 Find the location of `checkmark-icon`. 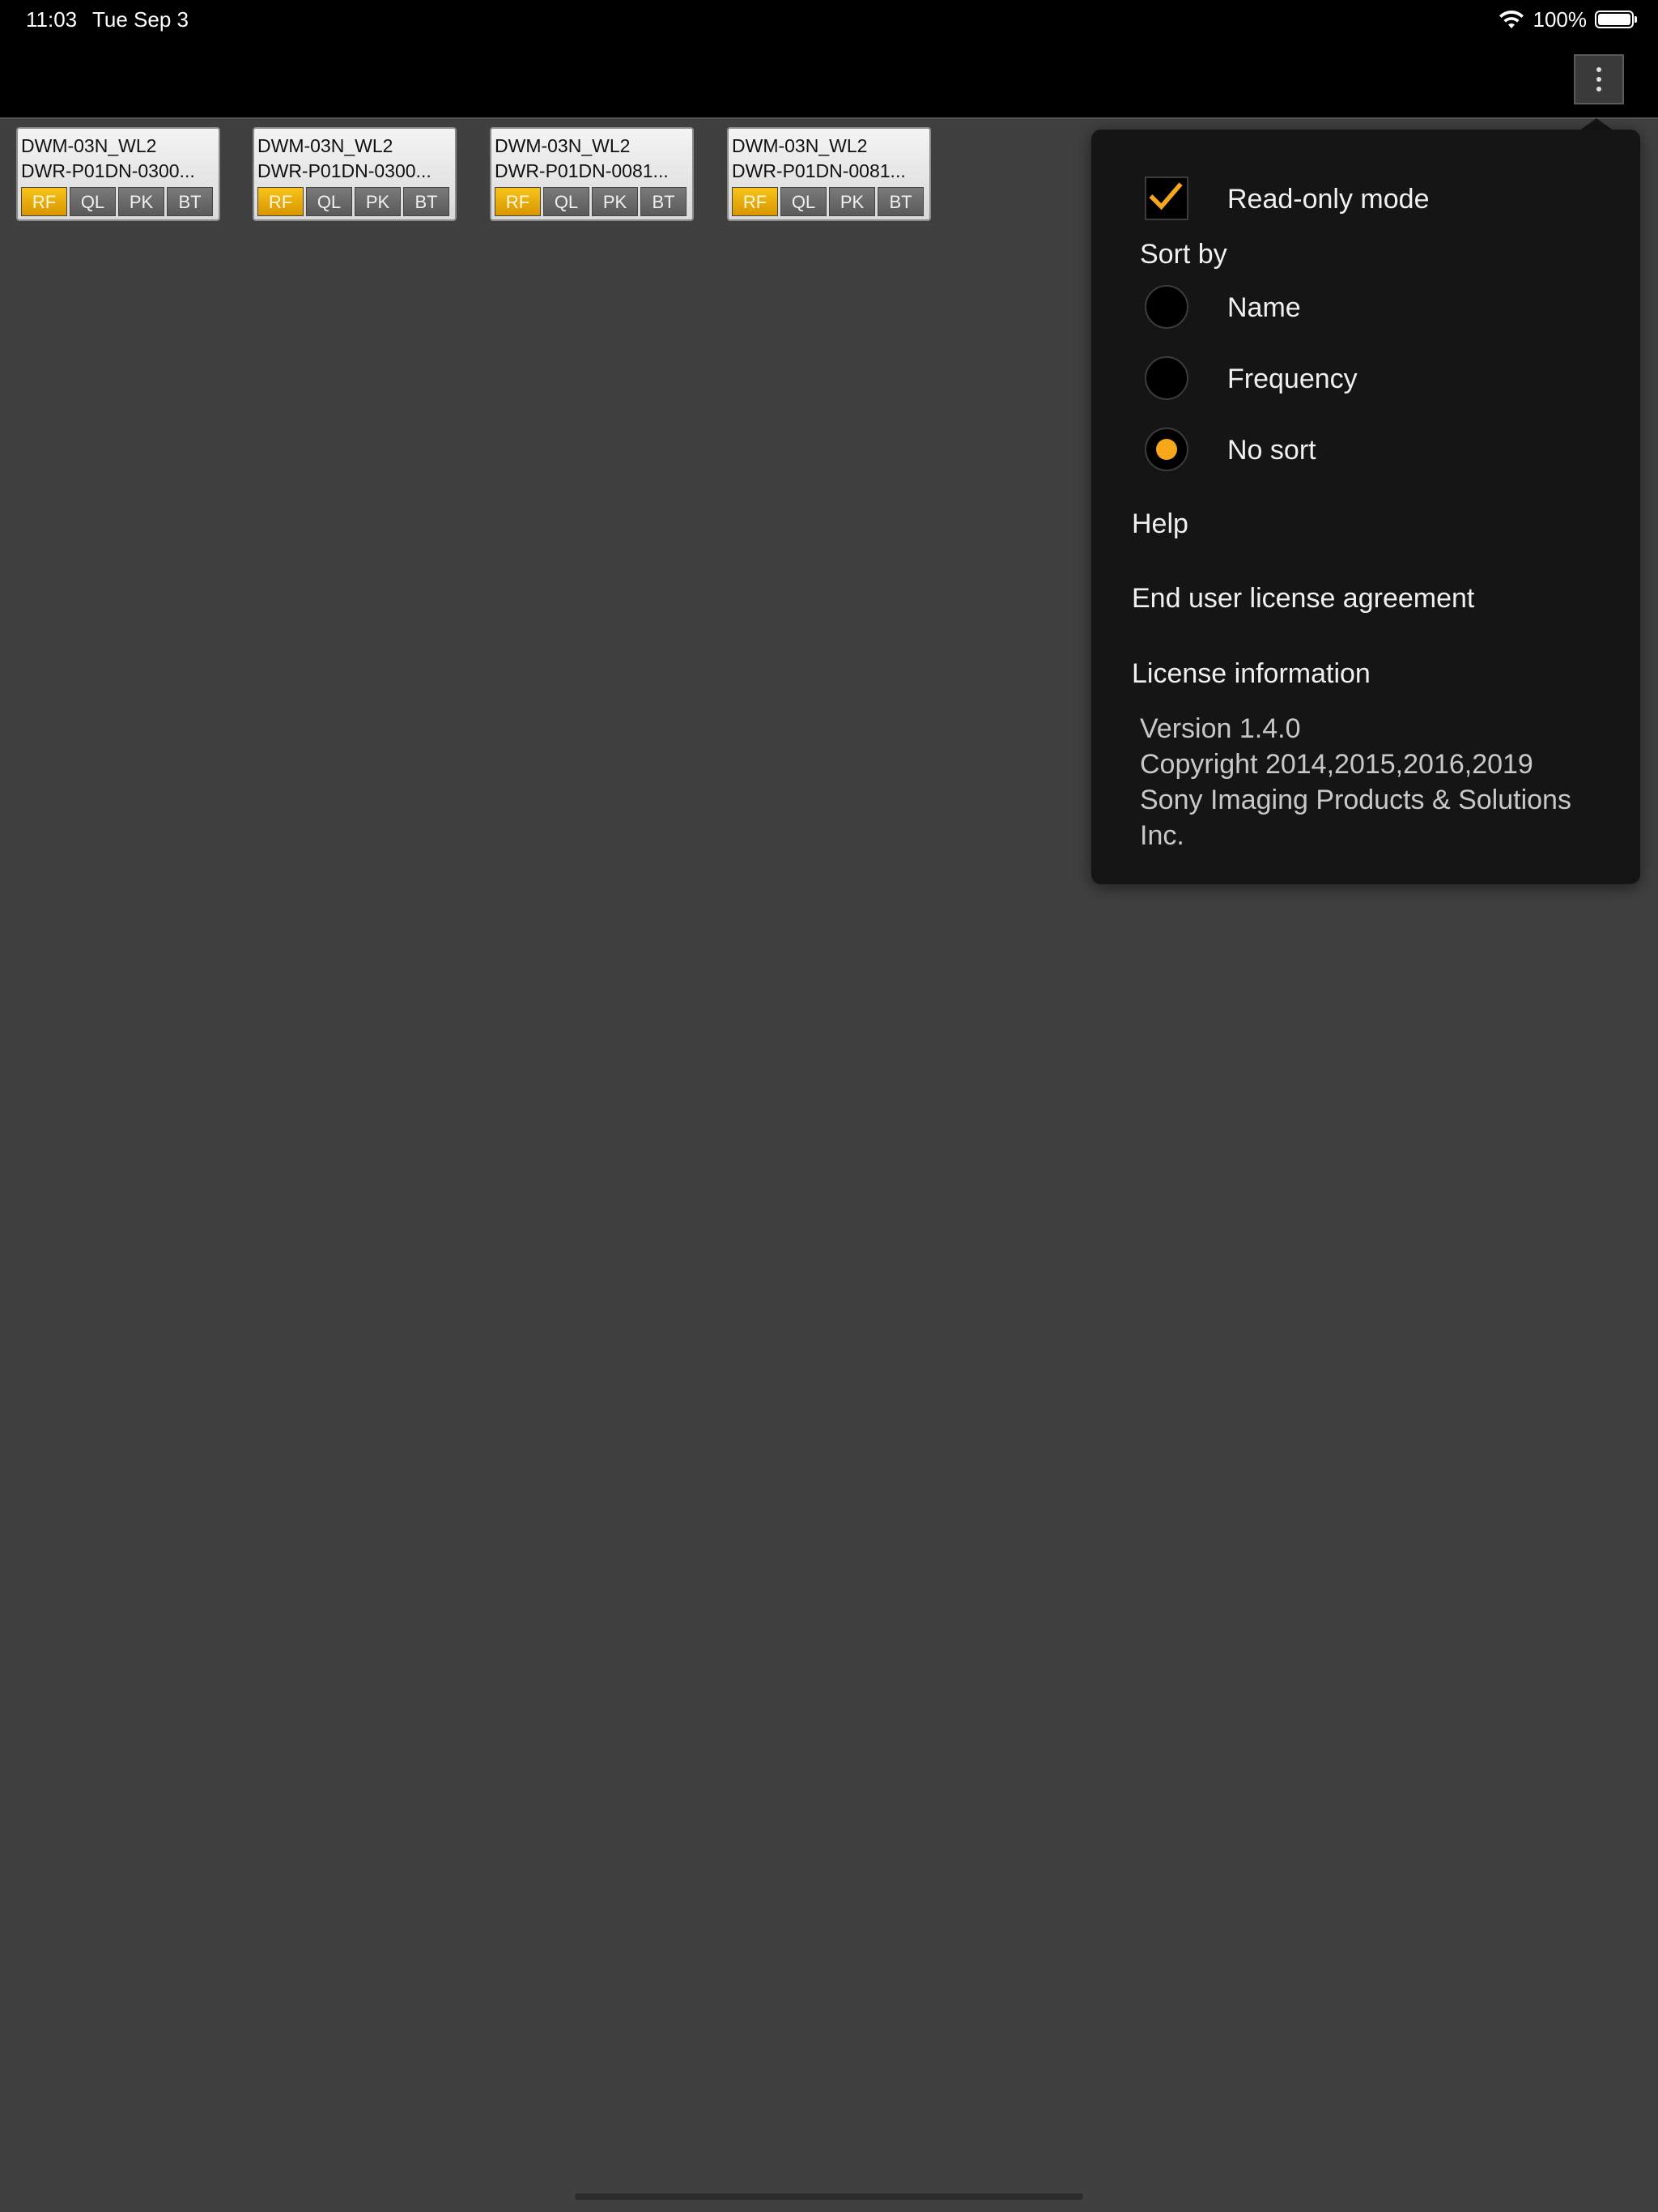

checkmark-icon is located at coordinates (1166, 197).